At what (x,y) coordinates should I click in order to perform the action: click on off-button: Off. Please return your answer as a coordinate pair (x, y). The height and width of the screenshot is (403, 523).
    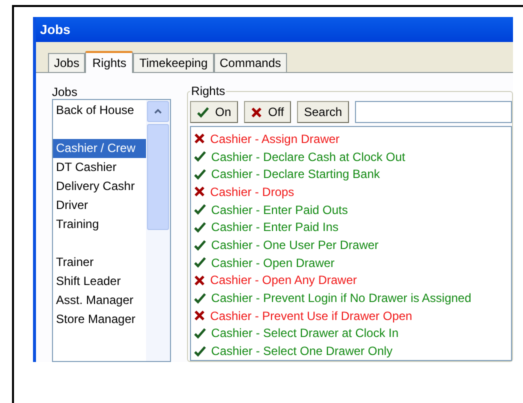
    Looking at the image, I should click on (267, 112).